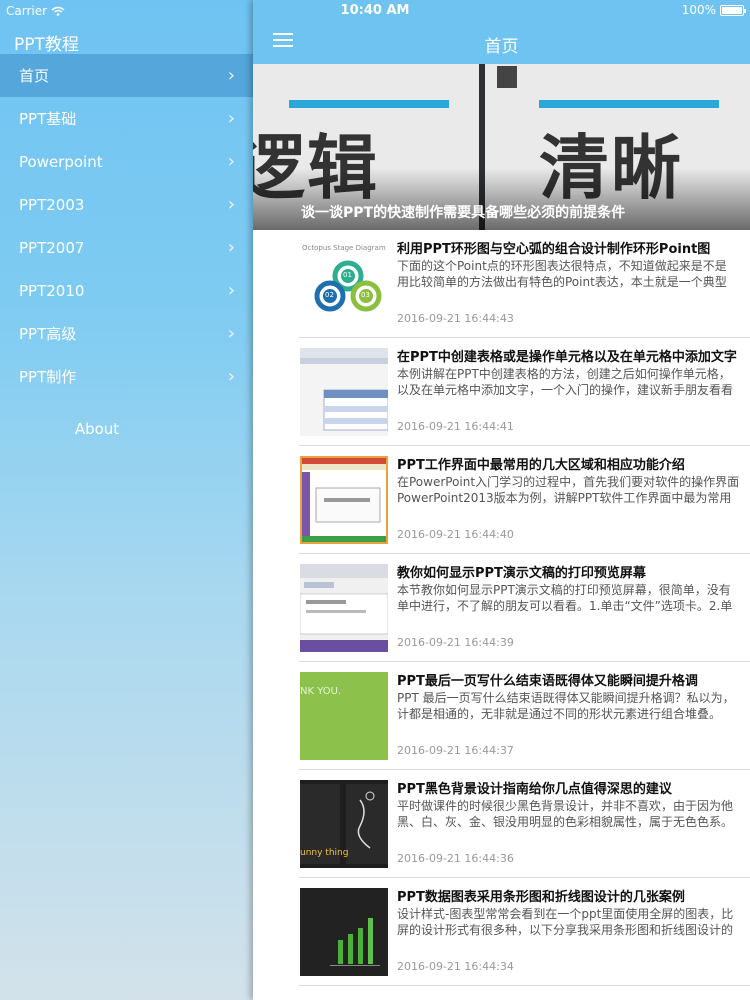 The height and width of the screenshot is (1000, 750). What do you see at coordinates (565, 390) in the screenshot?
I see `article-summary-line: 以及在单元格中添加文字，一个入门的操作，建议新手朋友看看` at bounding box center [565, 390].